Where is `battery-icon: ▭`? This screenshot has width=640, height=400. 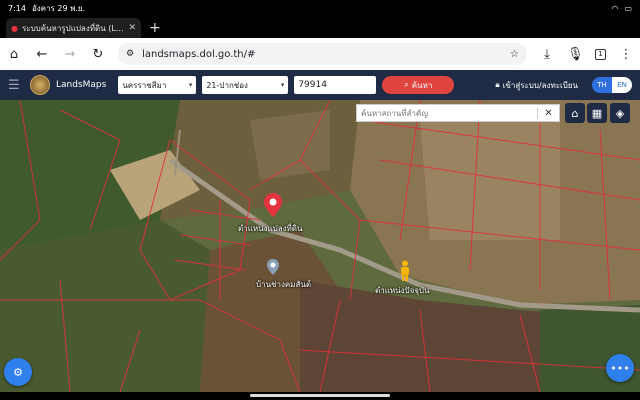
battery-icon: ▭ is located at coordinates (628, 8).